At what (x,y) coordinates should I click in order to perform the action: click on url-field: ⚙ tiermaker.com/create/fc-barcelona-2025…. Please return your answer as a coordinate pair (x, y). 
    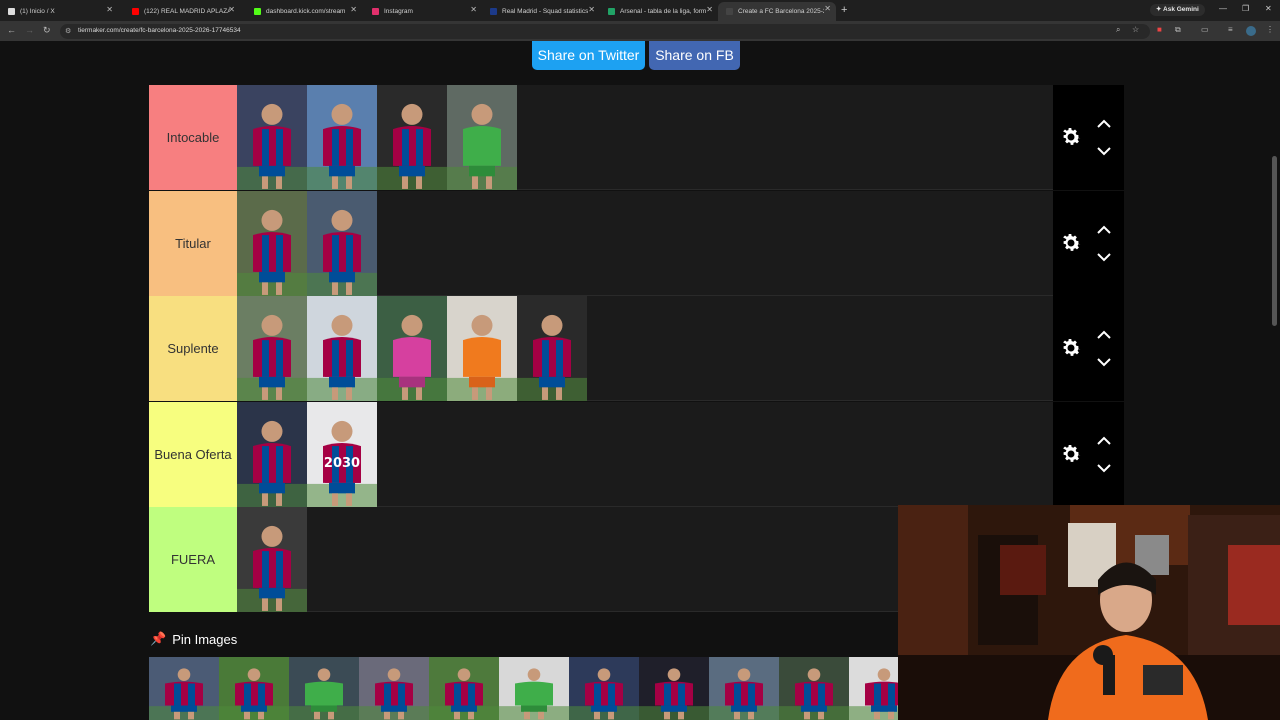
    Looking at the image, I should click on (605, 31).